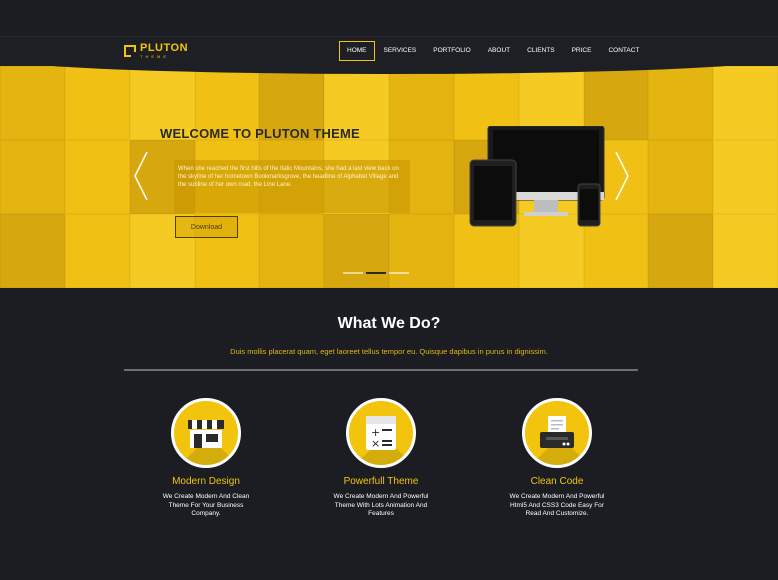  What do you see at coordinates (381, 433) in the screenshot?
I see `calculator-icon: + ×` at bounding box center [381, 433].